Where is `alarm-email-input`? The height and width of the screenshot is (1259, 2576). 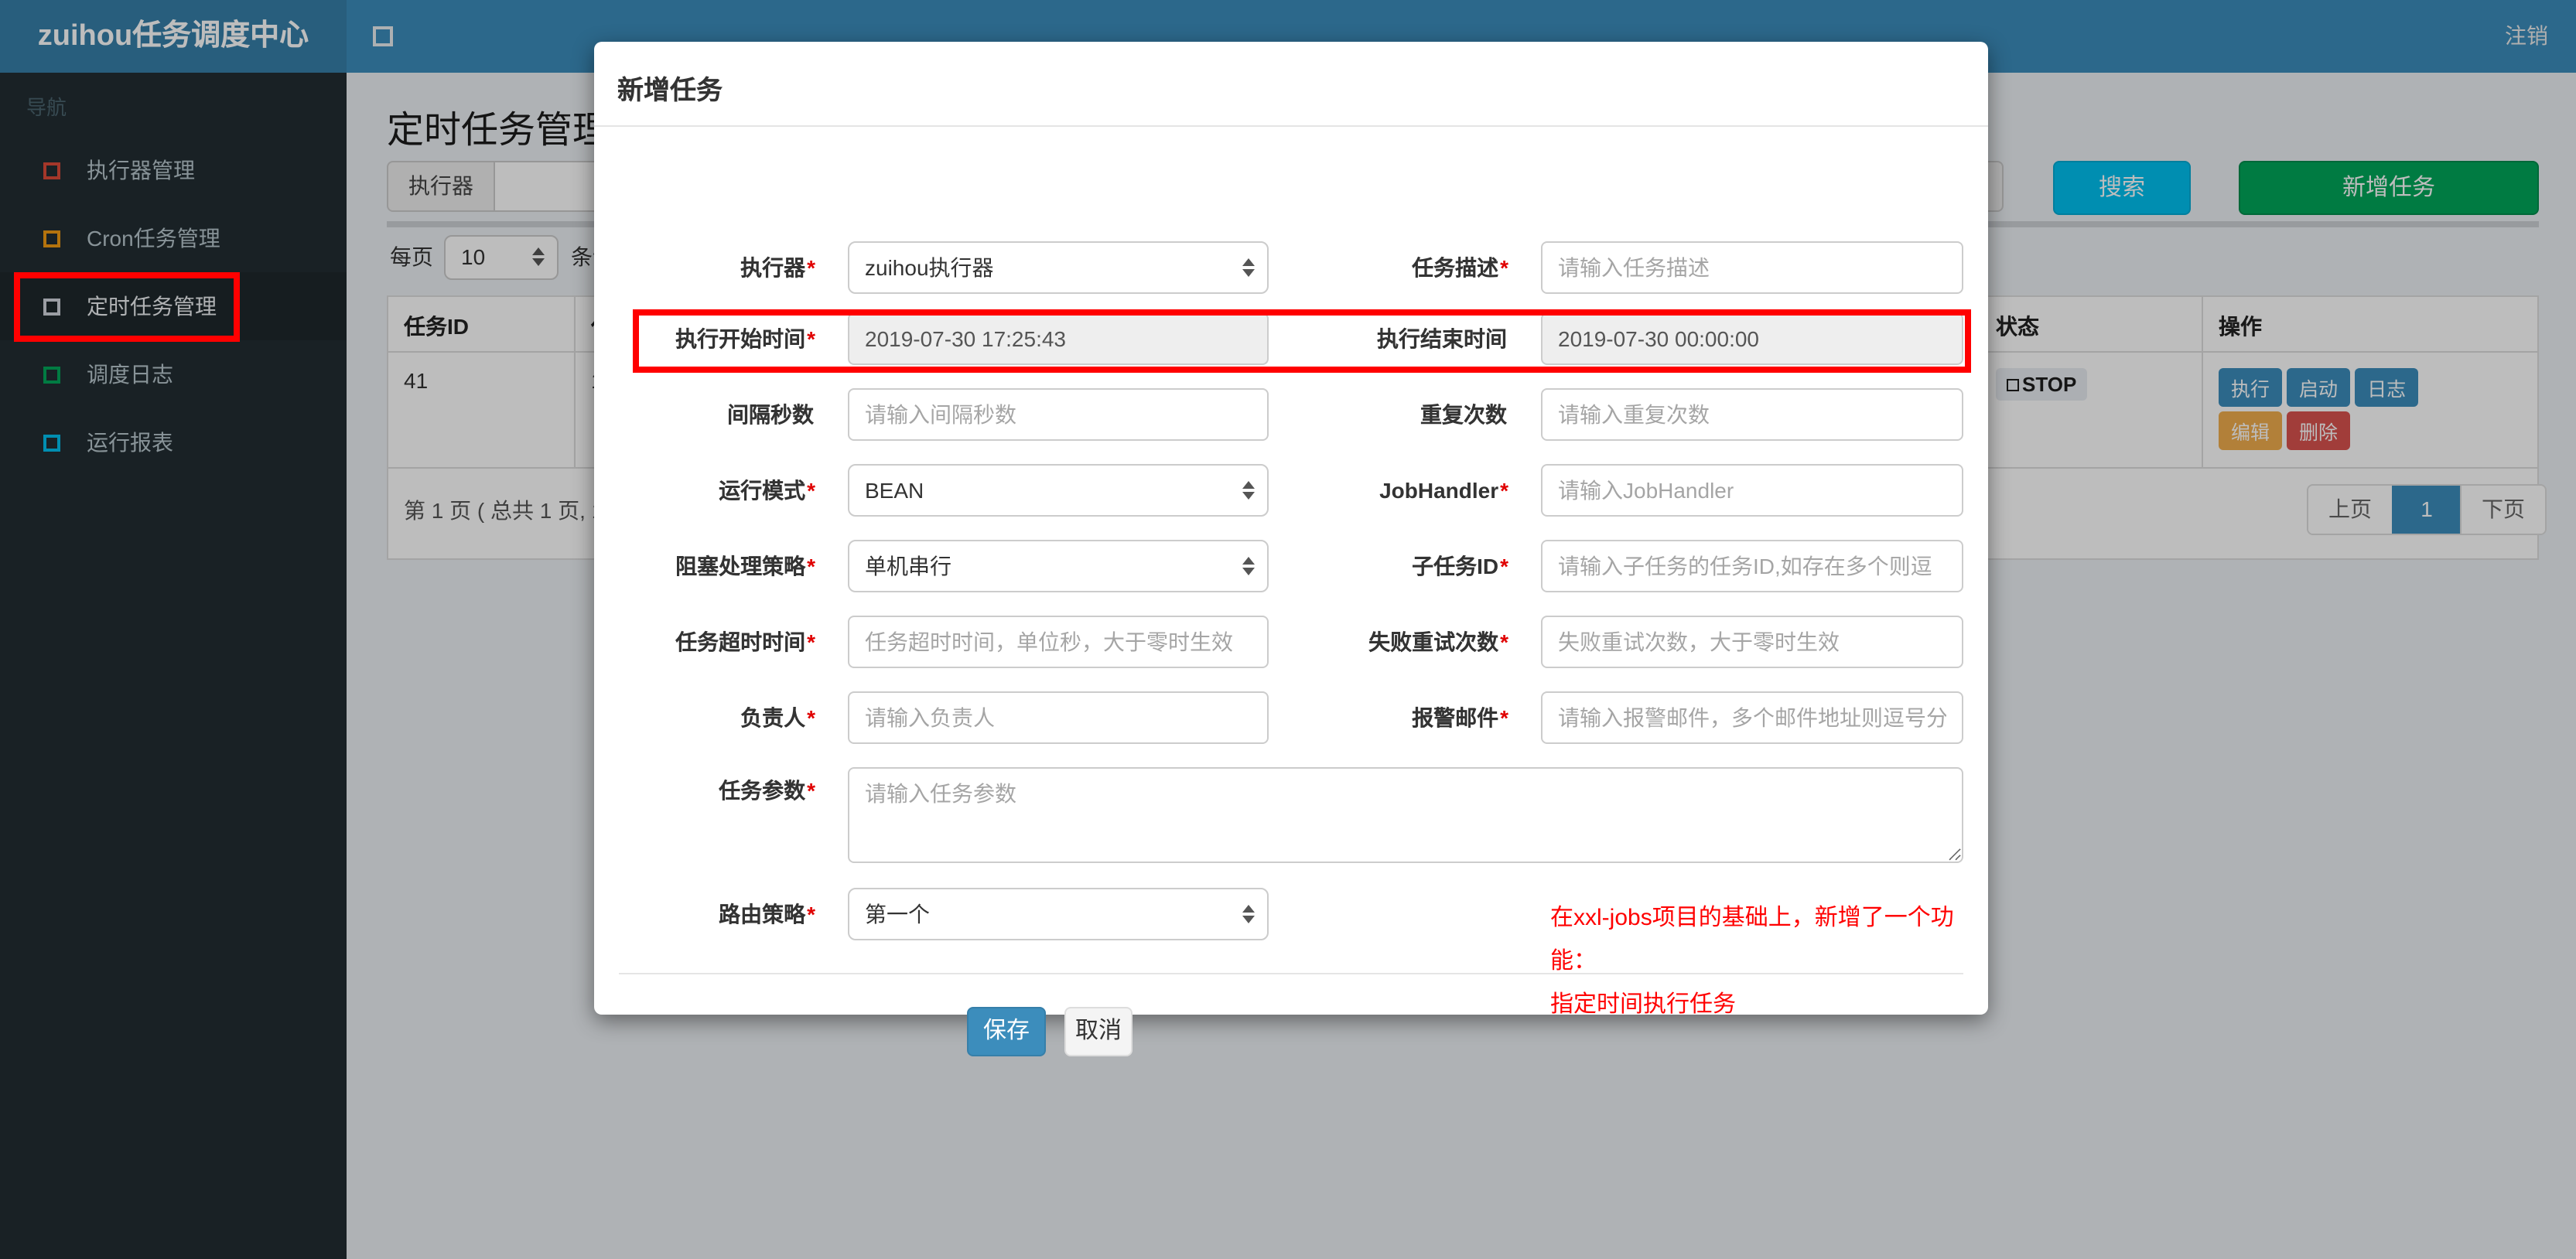
alarm-email-input is located at coordinates (1752, 718).